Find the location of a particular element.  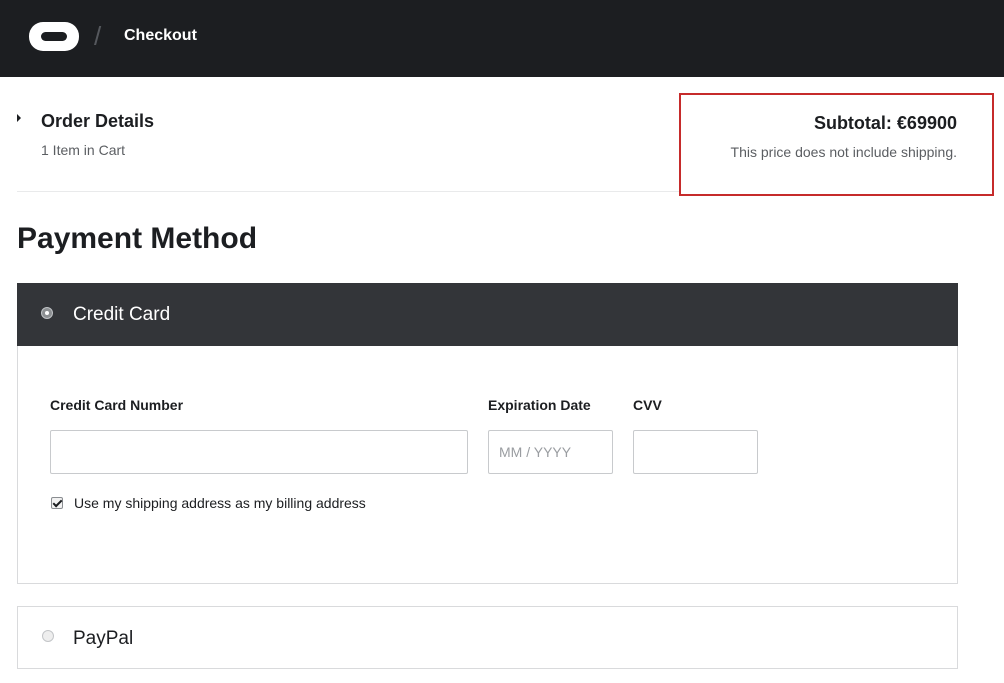

page-title: Payment Method is located at coordinates (137, 238).